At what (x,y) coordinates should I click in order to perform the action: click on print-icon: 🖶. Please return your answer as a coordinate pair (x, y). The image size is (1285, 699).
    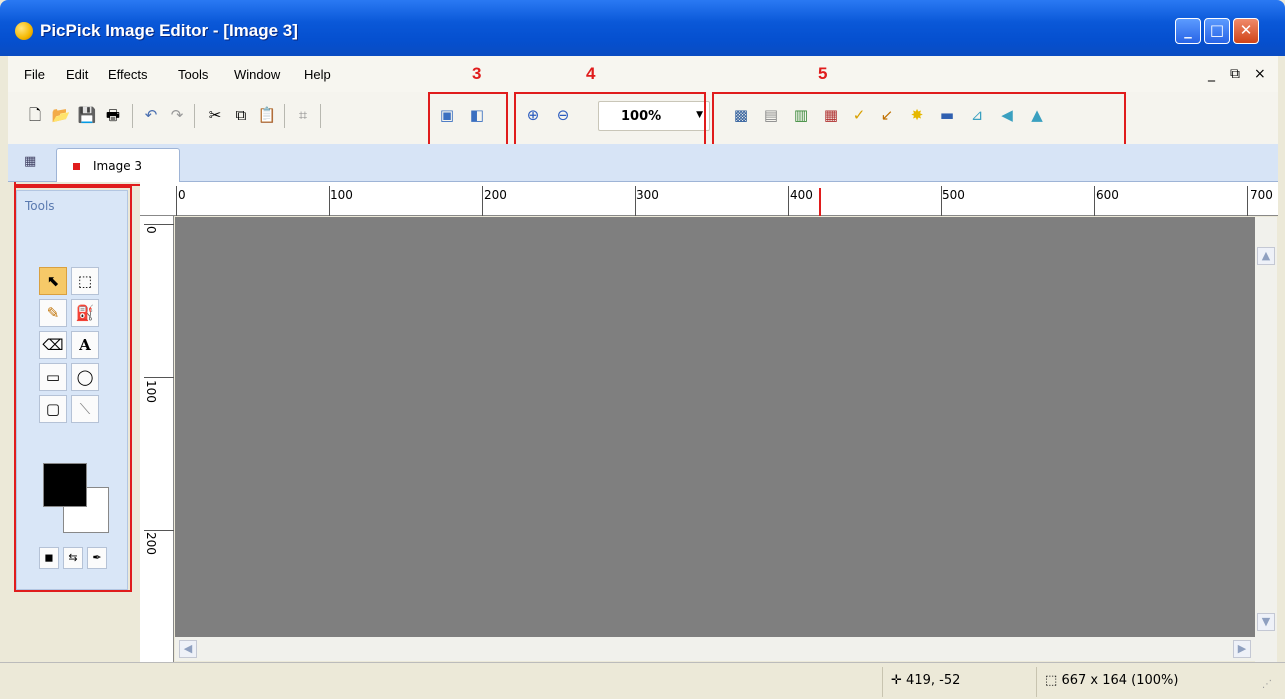
    Looking at the image, I should click on (113, 115).